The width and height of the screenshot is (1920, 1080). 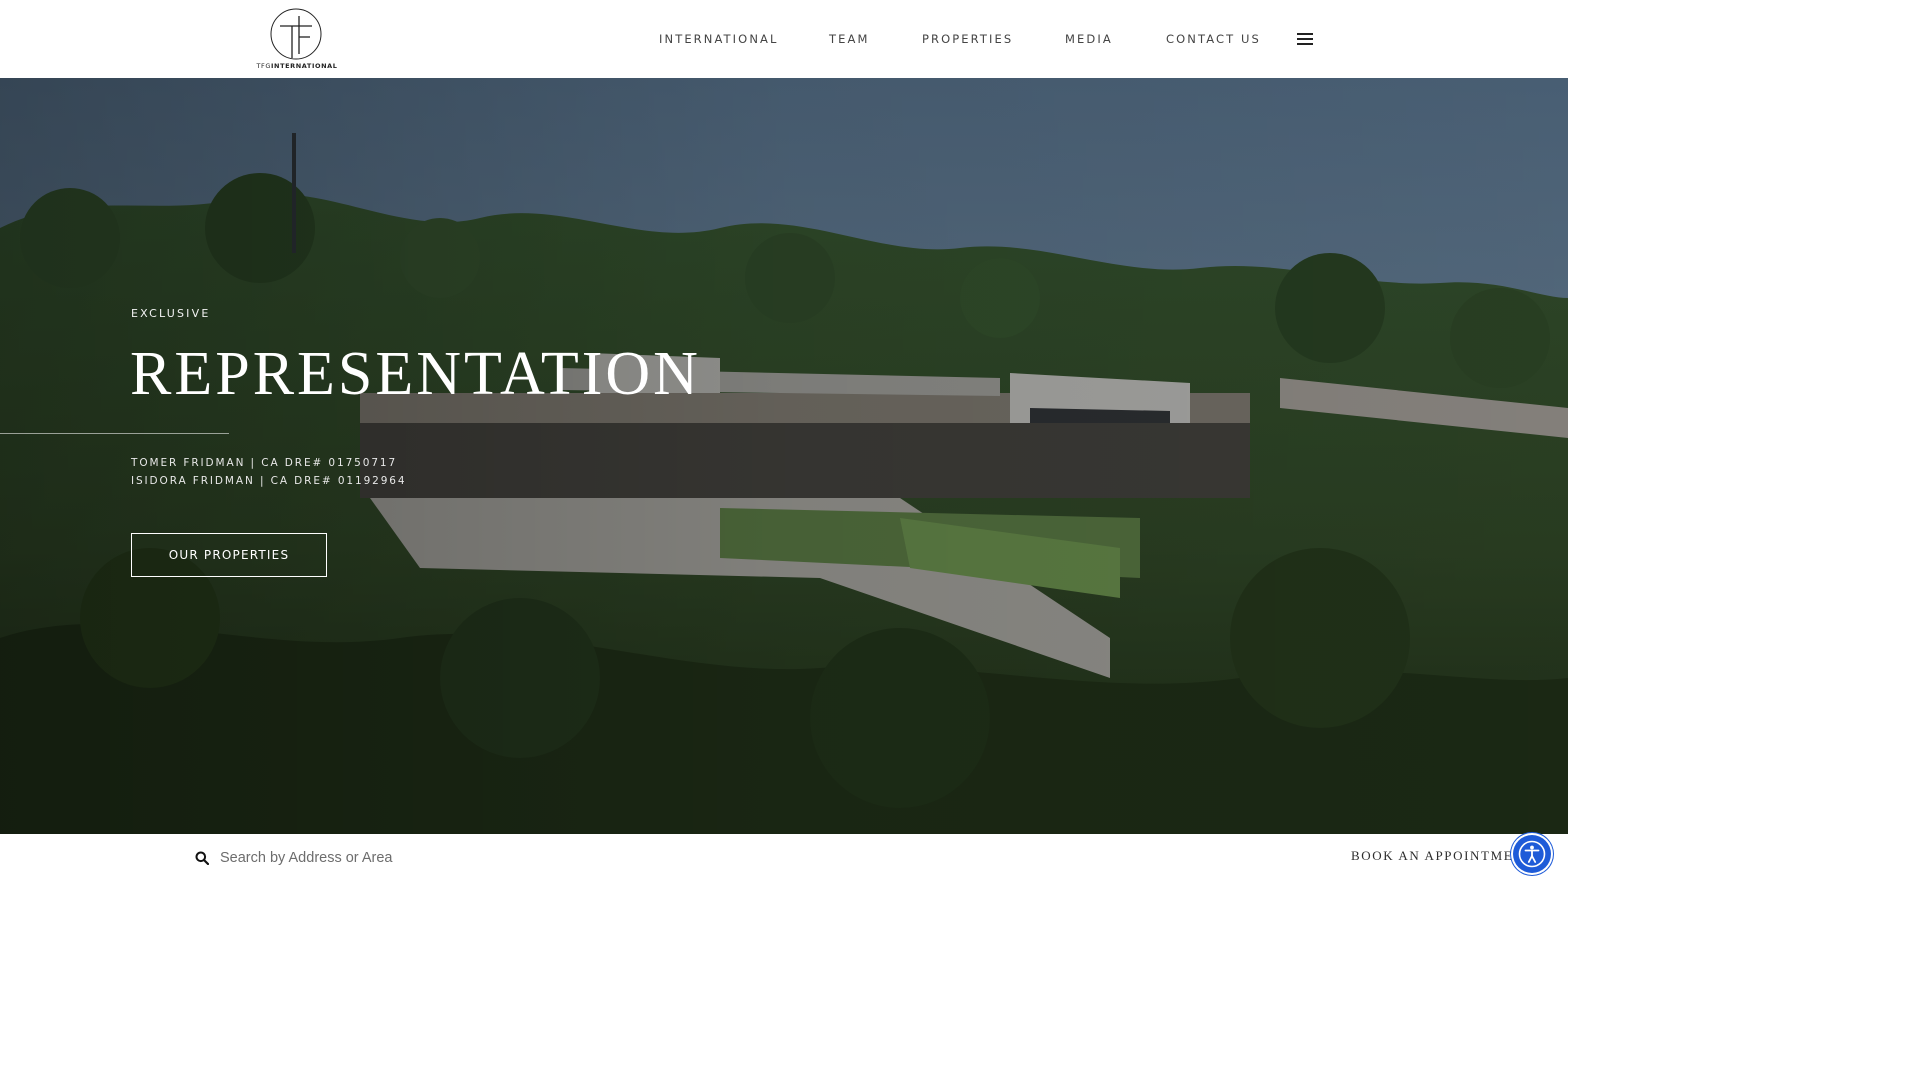 I want to click on accessibility-icon, so click(x=1532, y=854).